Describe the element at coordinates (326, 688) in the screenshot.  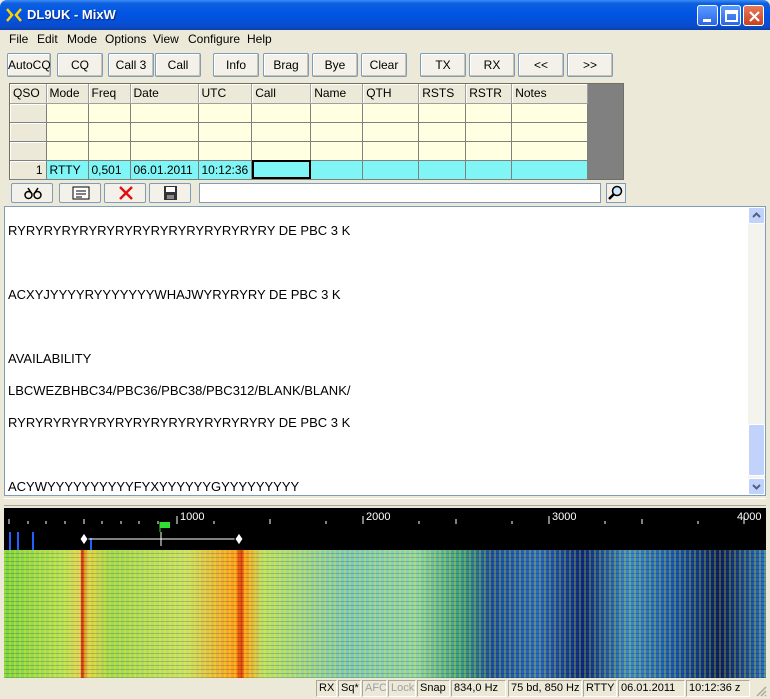
I see `status-rx: RX` at that location.